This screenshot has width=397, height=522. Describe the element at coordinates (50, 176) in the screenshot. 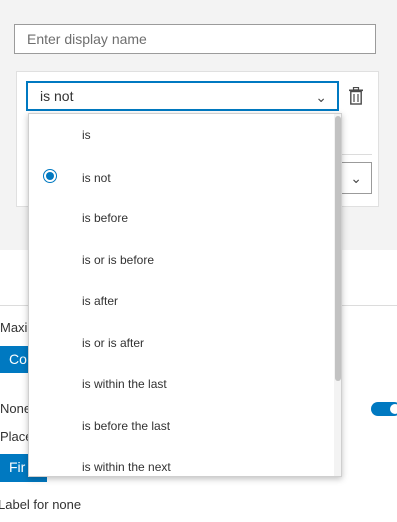

I see `radio-selected-icon` at that location.